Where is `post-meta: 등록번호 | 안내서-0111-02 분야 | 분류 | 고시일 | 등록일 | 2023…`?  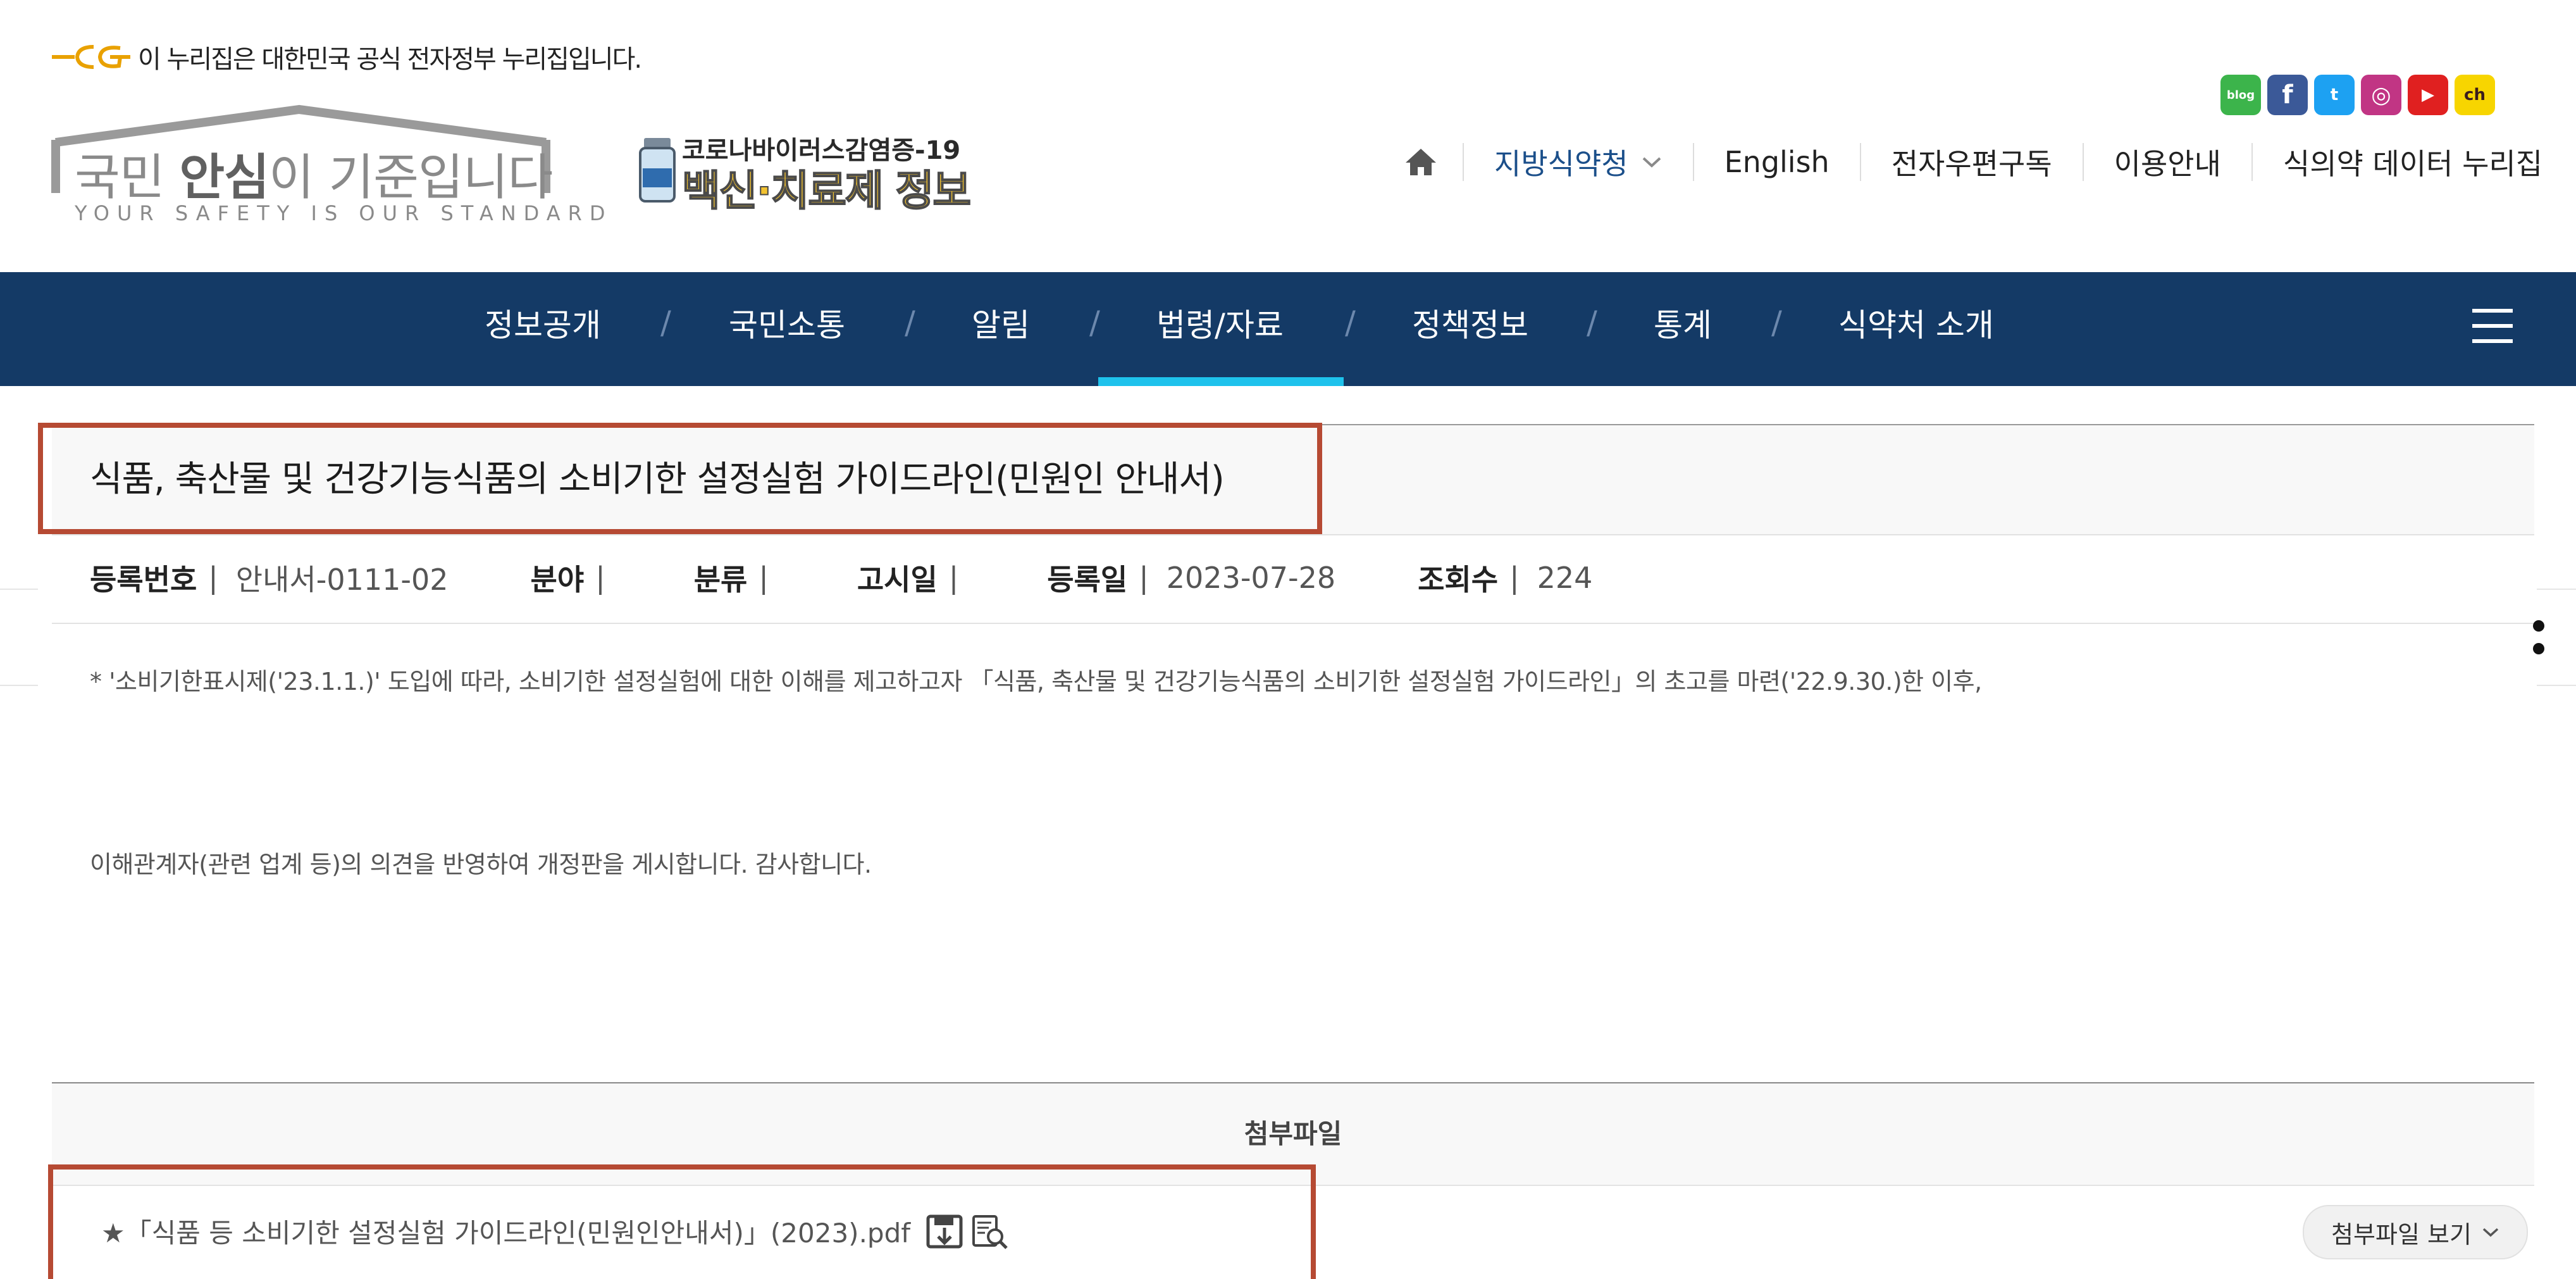 post-meta: 등록번호 | 안내서-0111-02 분야 | 분류 | 고시일 | 등록일 | 2023… is located at coordinates (883, 578).